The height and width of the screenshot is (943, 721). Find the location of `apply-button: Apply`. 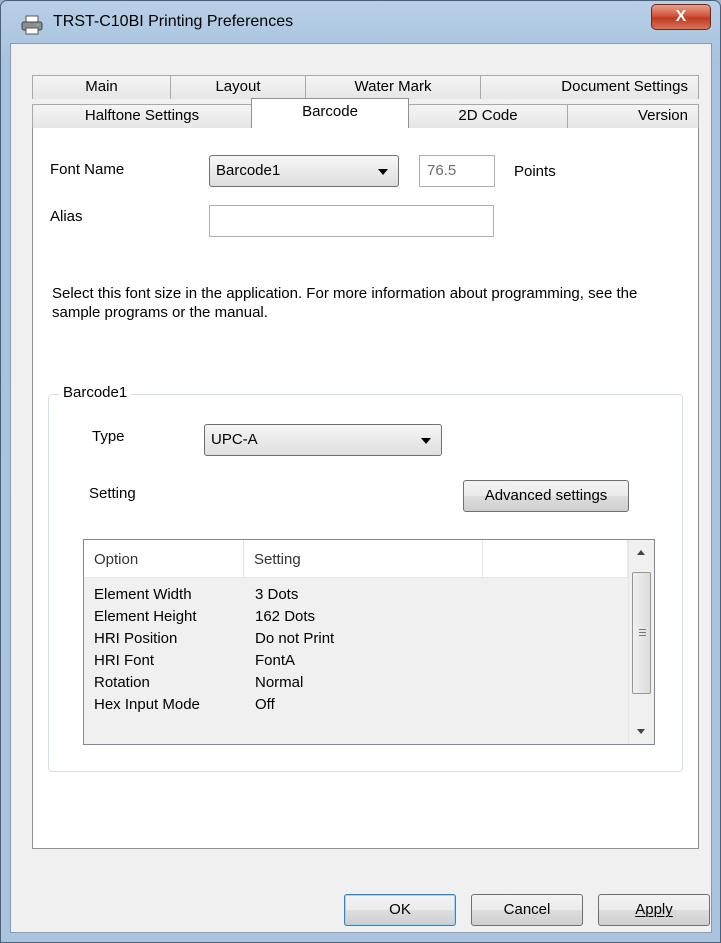

apply-button: Apply is located at coordinates (654, 910).